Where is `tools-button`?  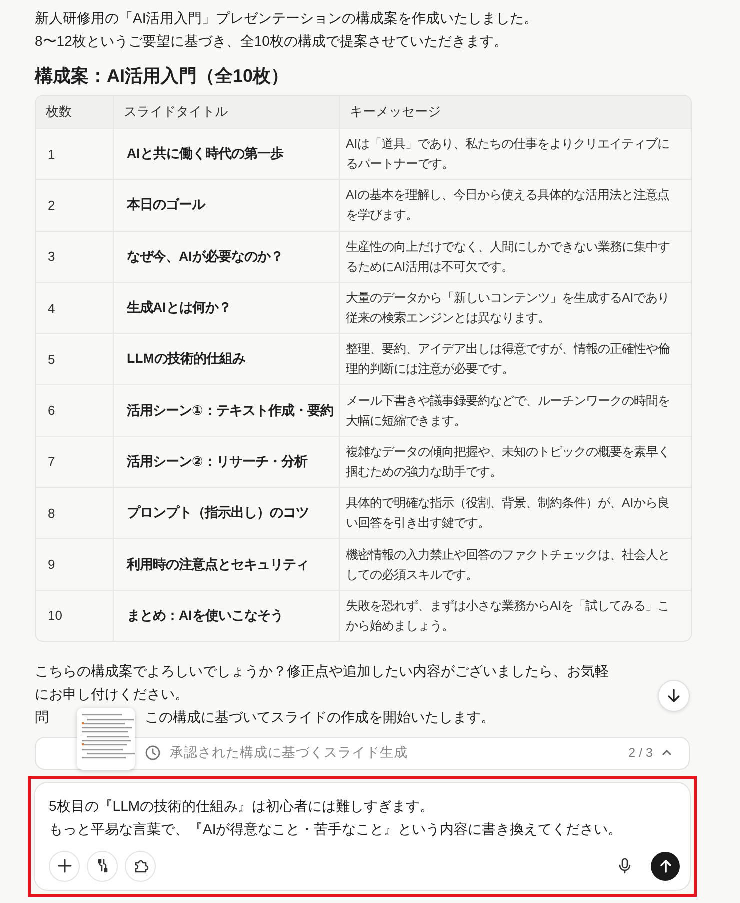 tools-button is located at coordinates (102, 866).